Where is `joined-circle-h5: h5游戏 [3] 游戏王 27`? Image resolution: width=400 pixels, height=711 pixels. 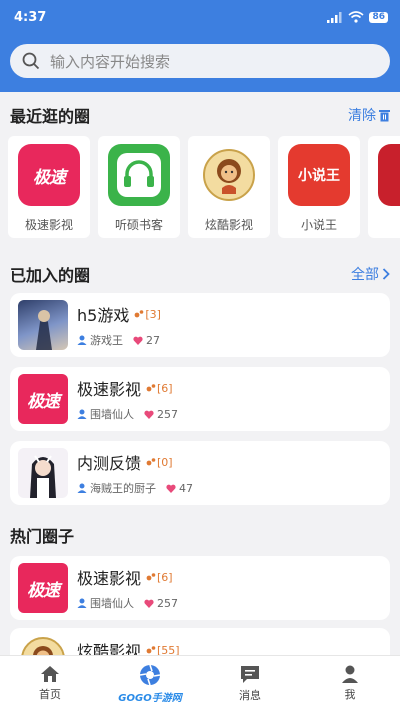
joined-circle-h5: h5游戏 [3] 游戏王 27 is located at coordinates (200, 325).